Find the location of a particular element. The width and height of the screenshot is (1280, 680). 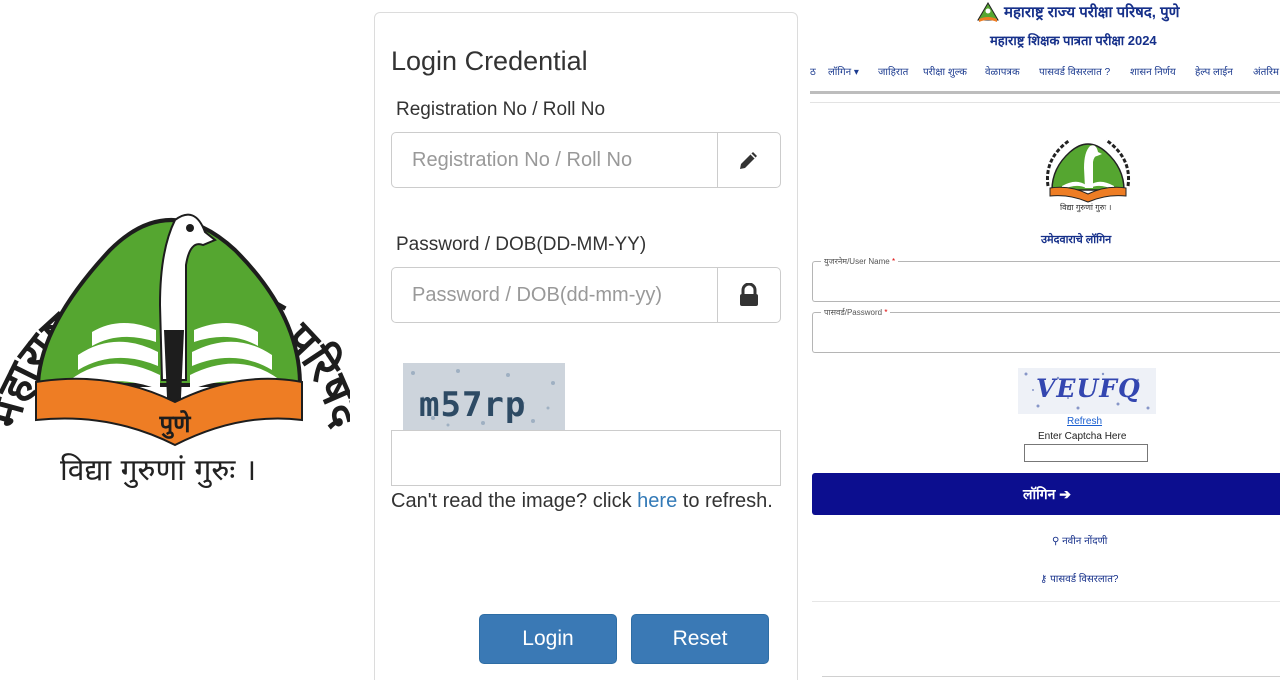

captcha-image: m57rp is located at coordinates (484, 397).